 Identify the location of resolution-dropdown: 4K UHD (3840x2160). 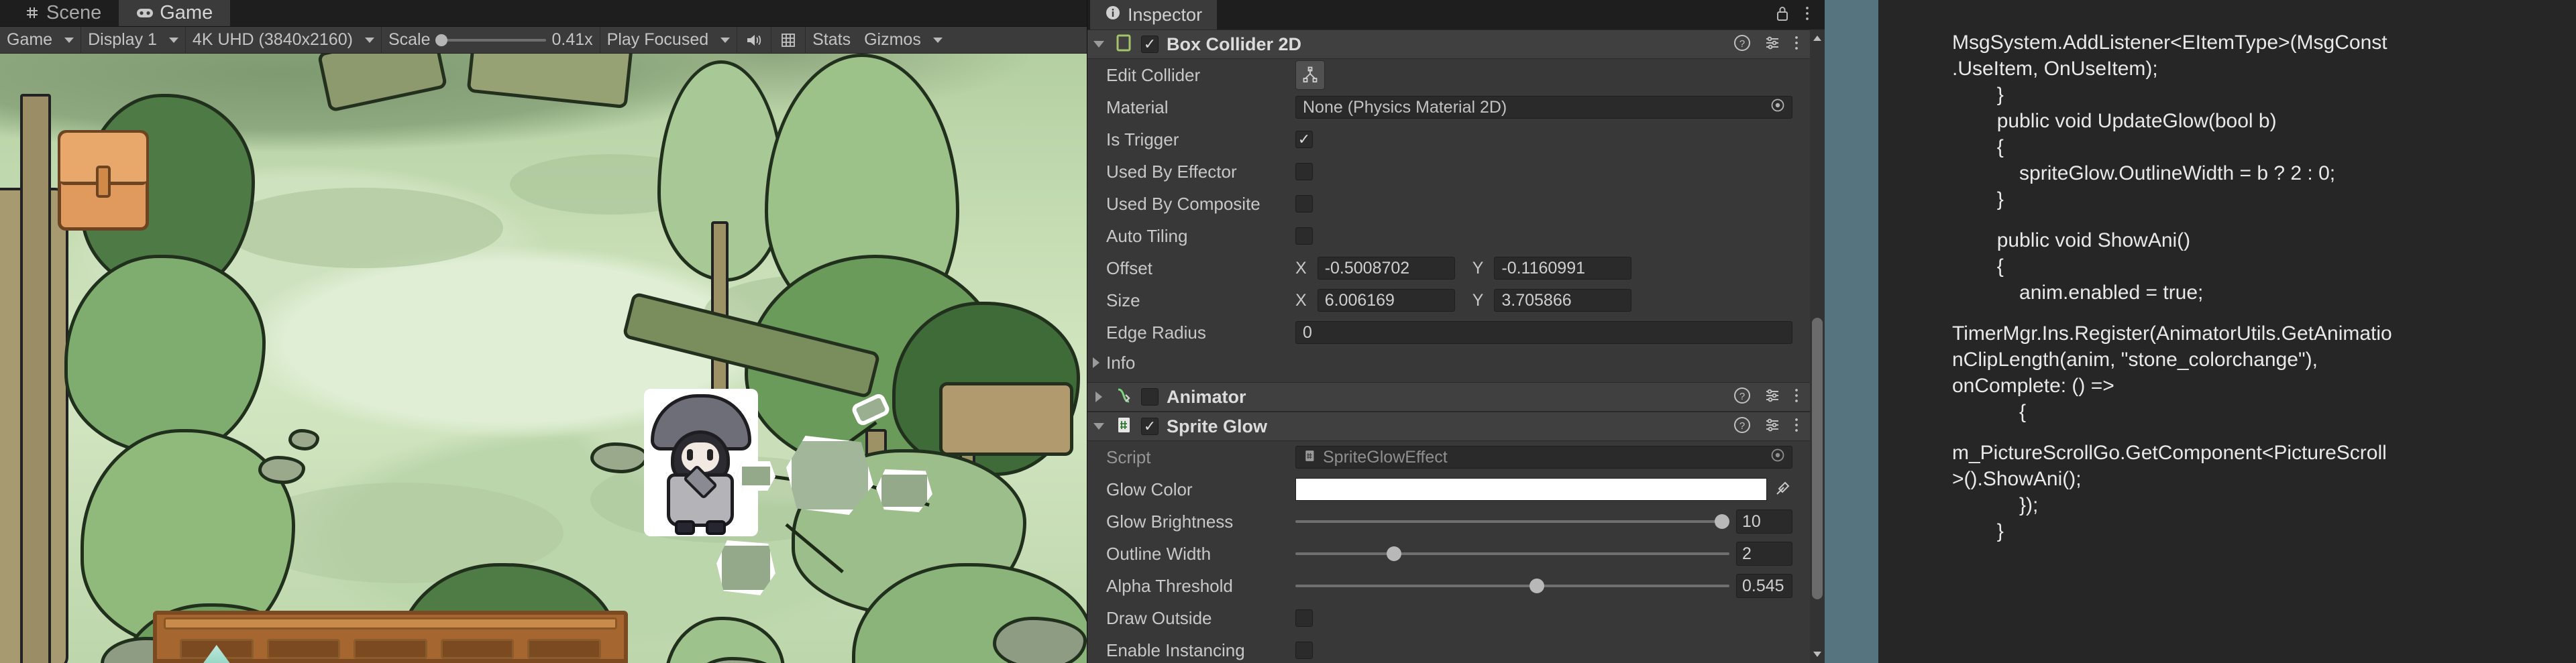
(284, 40).